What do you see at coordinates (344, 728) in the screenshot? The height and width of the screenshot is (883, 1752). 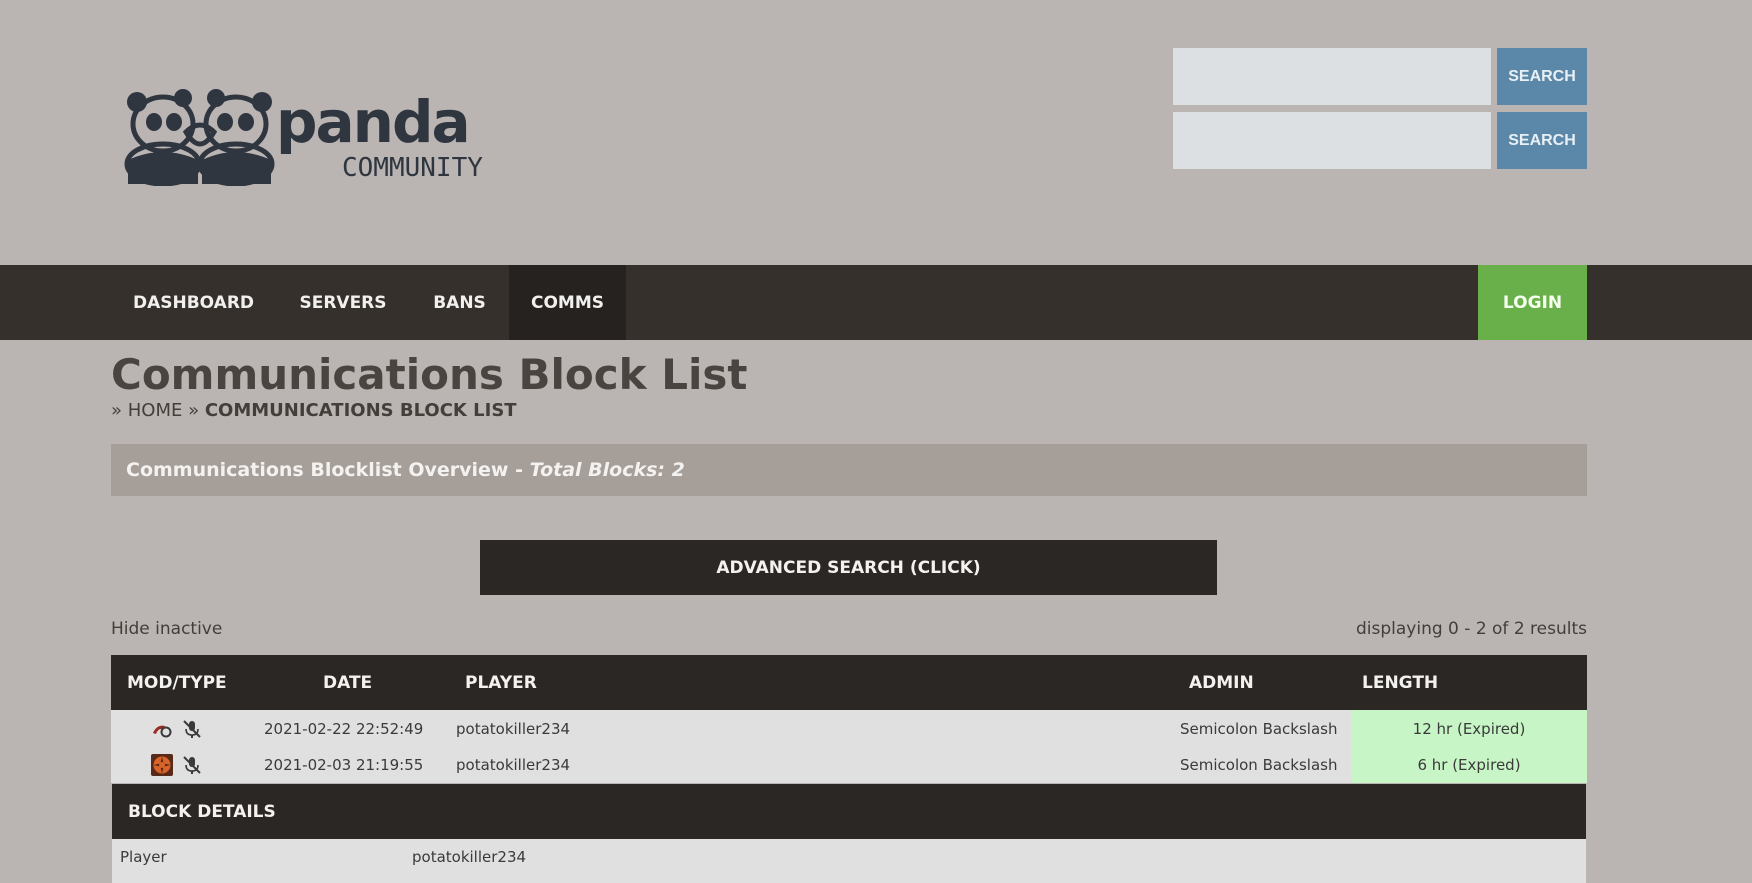 I see `date-cell: 2021-02-22 22:52:49` at bounding box center [344, 728].